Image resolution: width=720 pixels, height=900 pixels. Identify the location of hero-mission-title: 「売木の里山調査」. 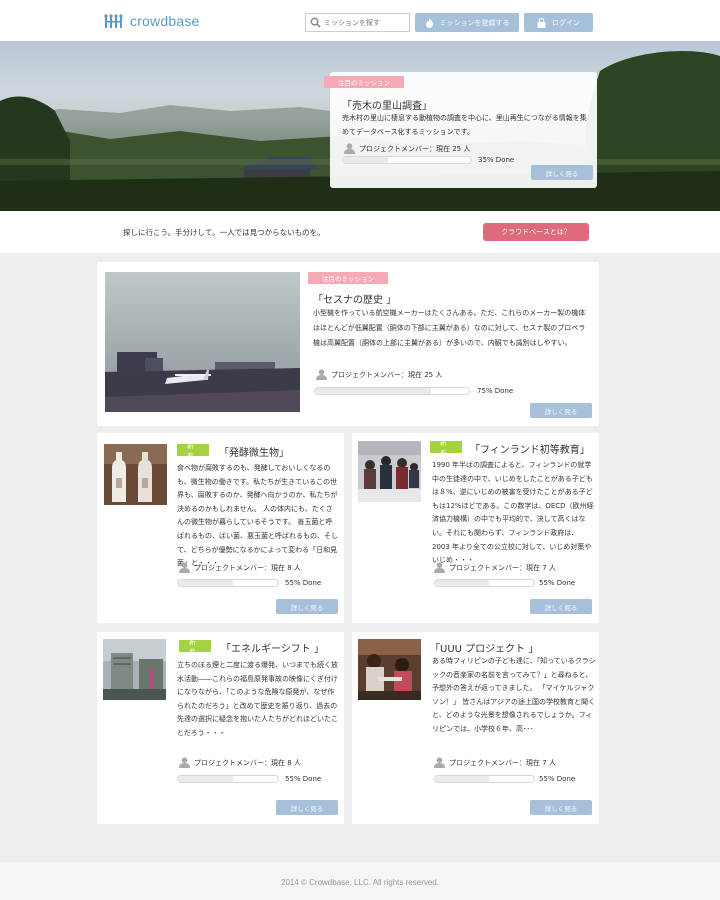
(387, 104).